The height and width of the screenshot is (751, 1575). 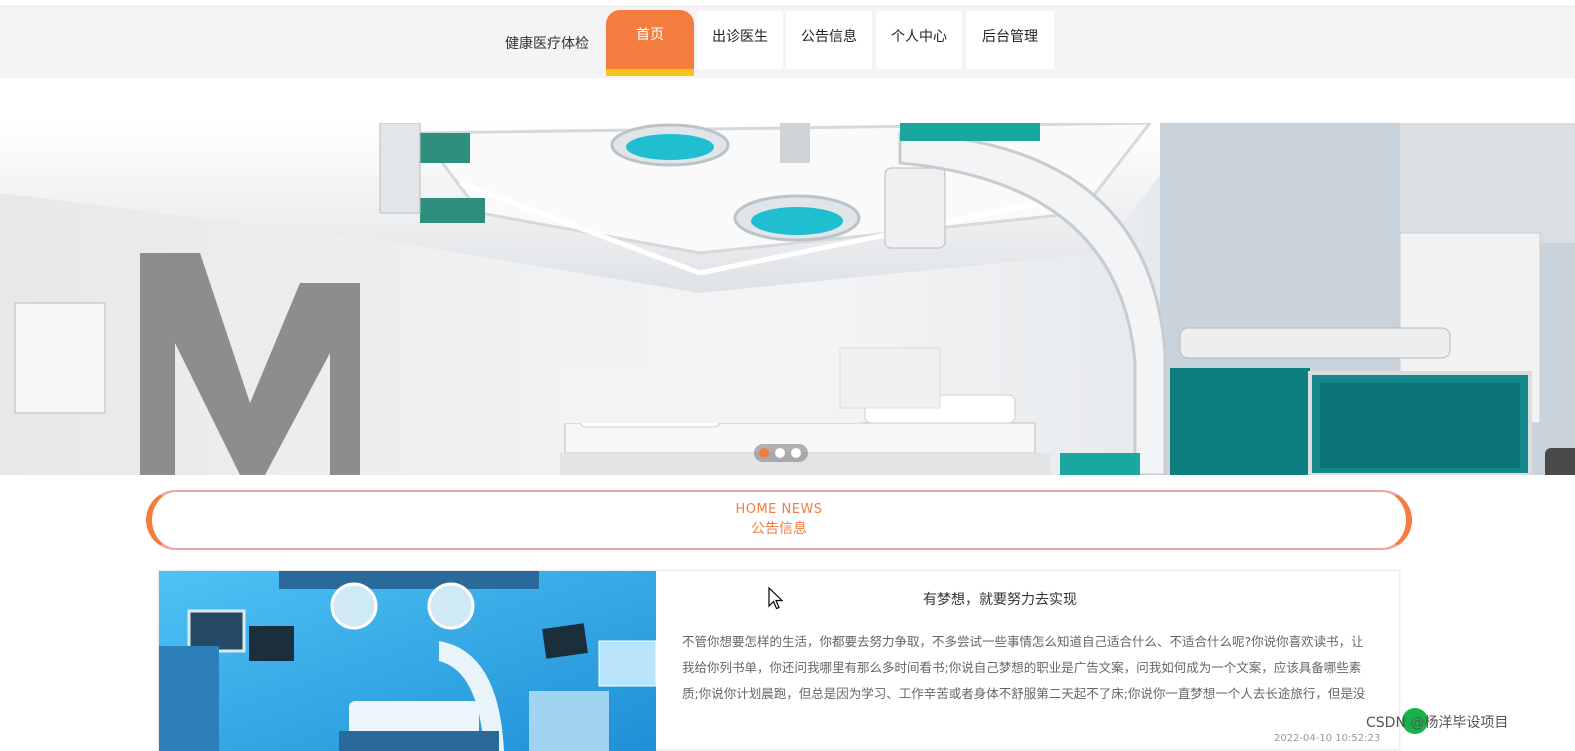 What do you see at coordinates (779, 520) in the screenshot?
I see `news-section-header: HOME NEWS 公告信息` at bounding box center [779, 520].